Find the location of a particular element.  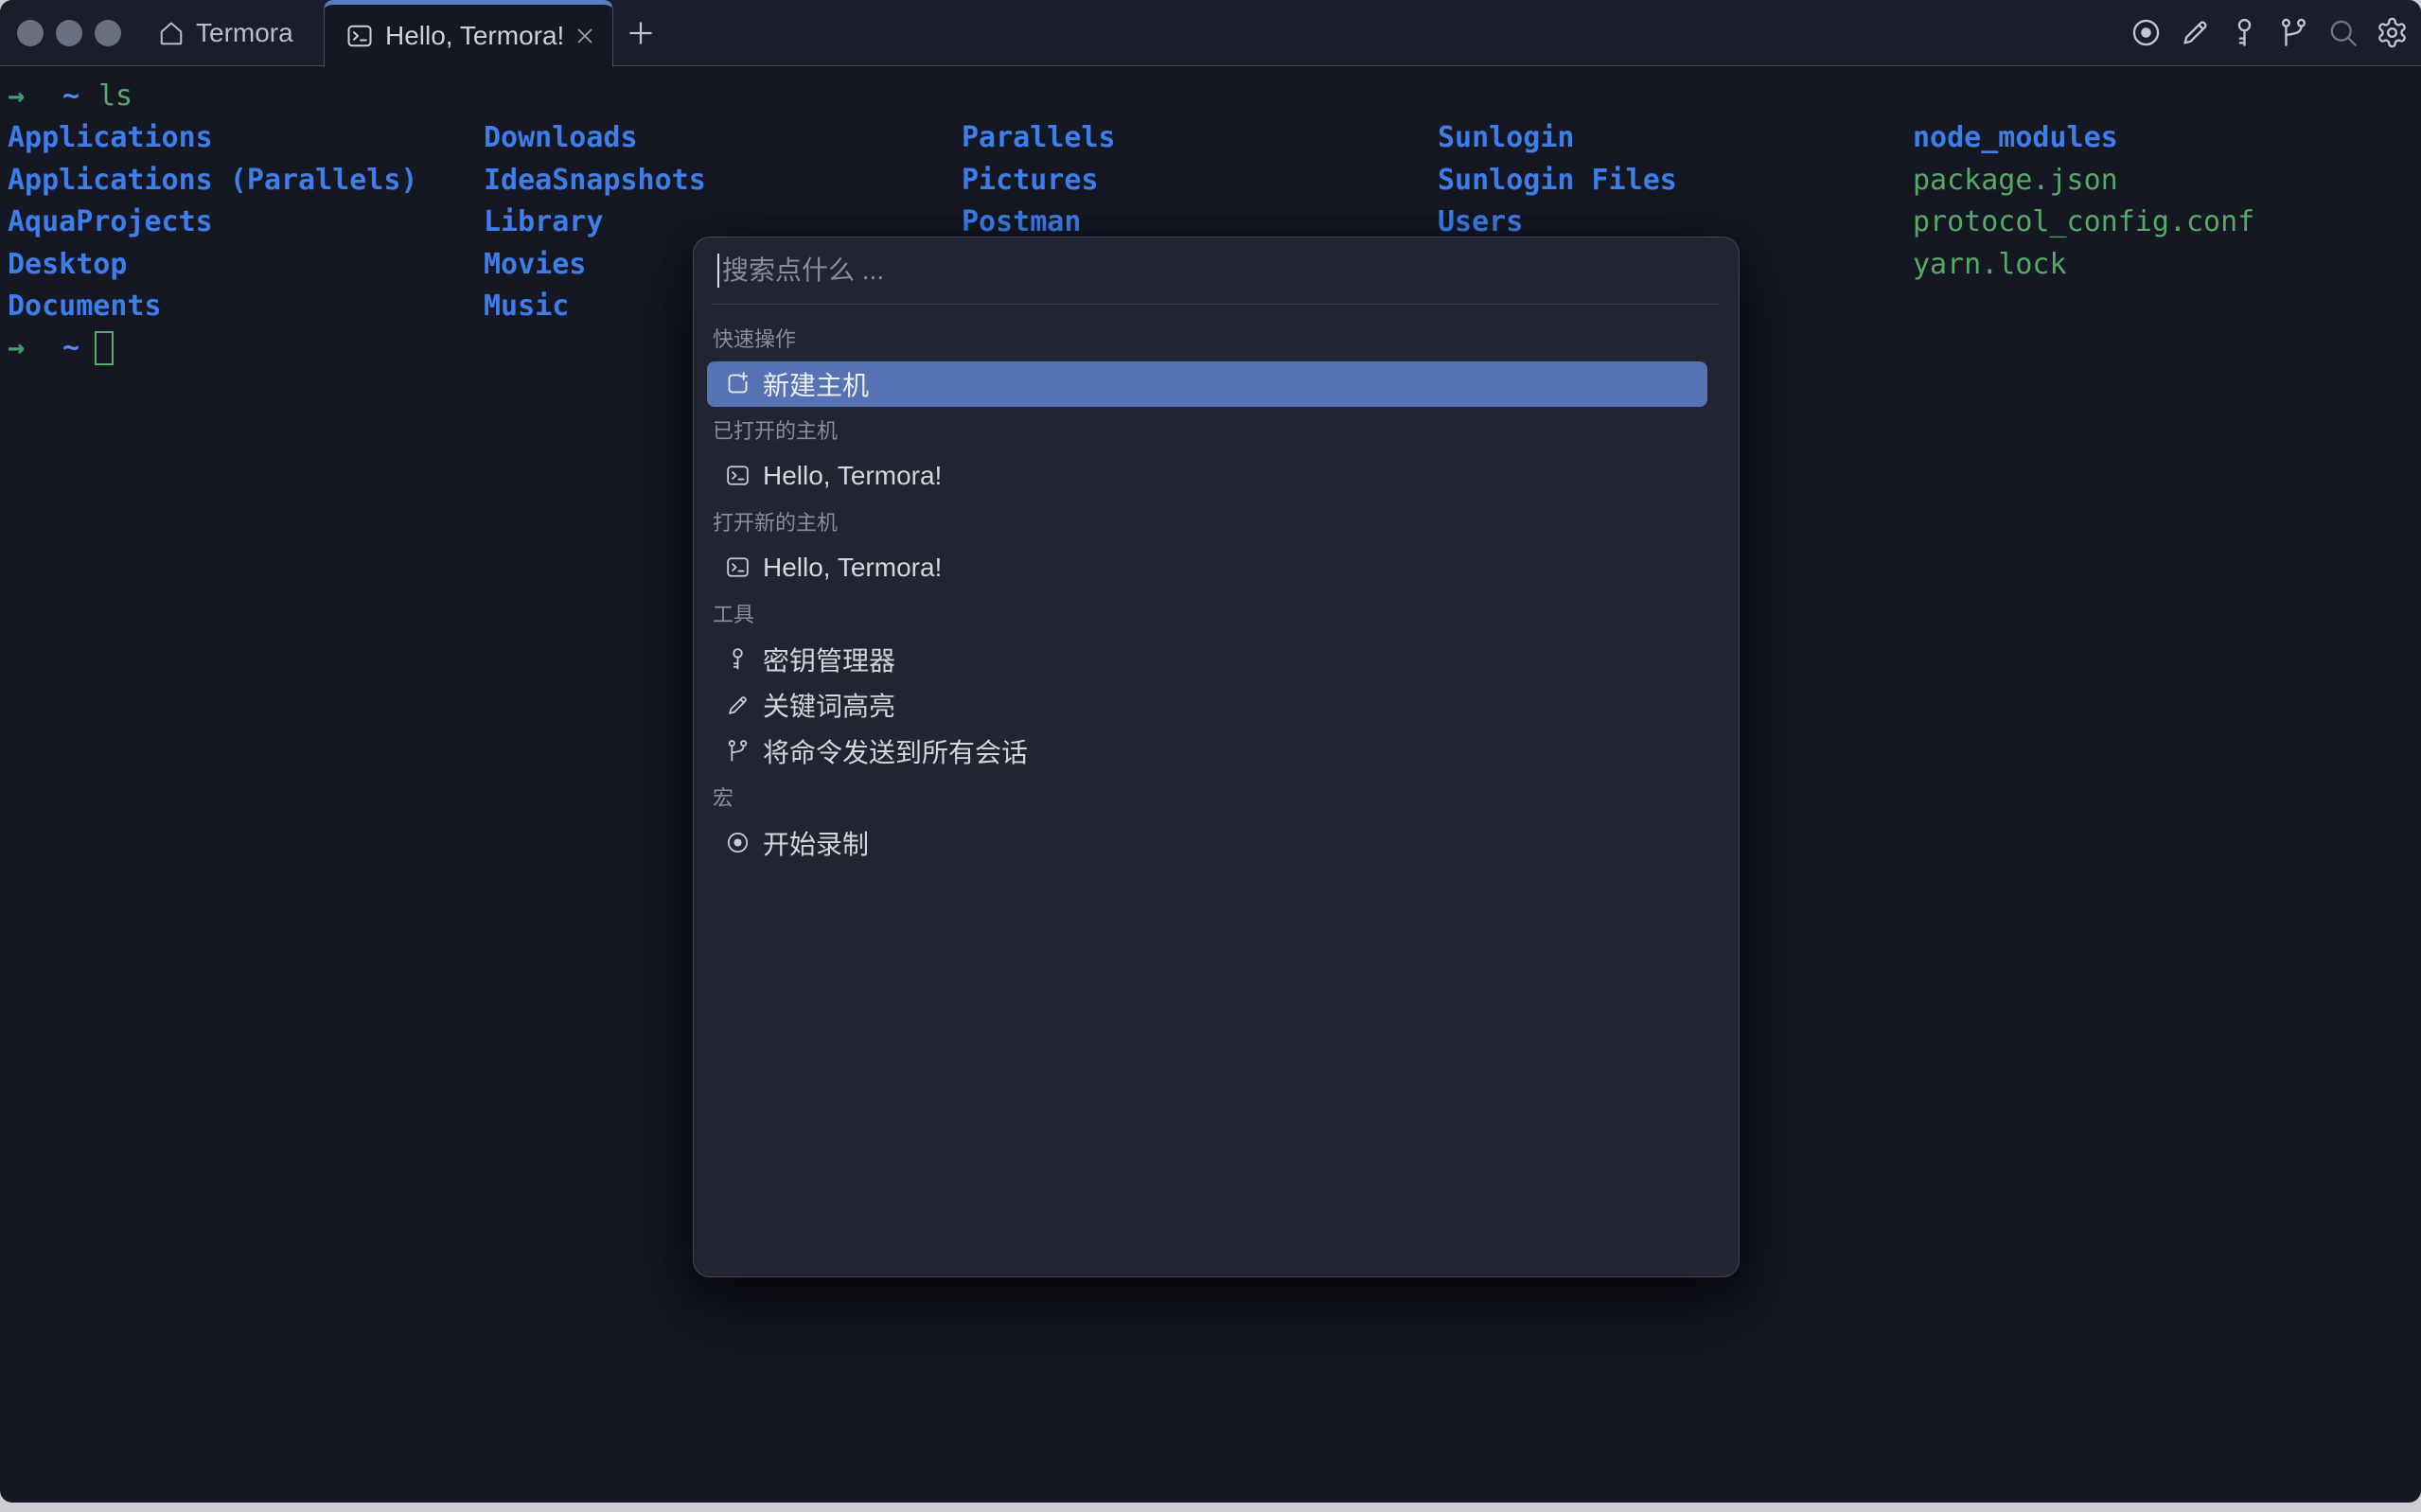

listing-file: protocol_config.conf is located at coordinates (2084, 222).